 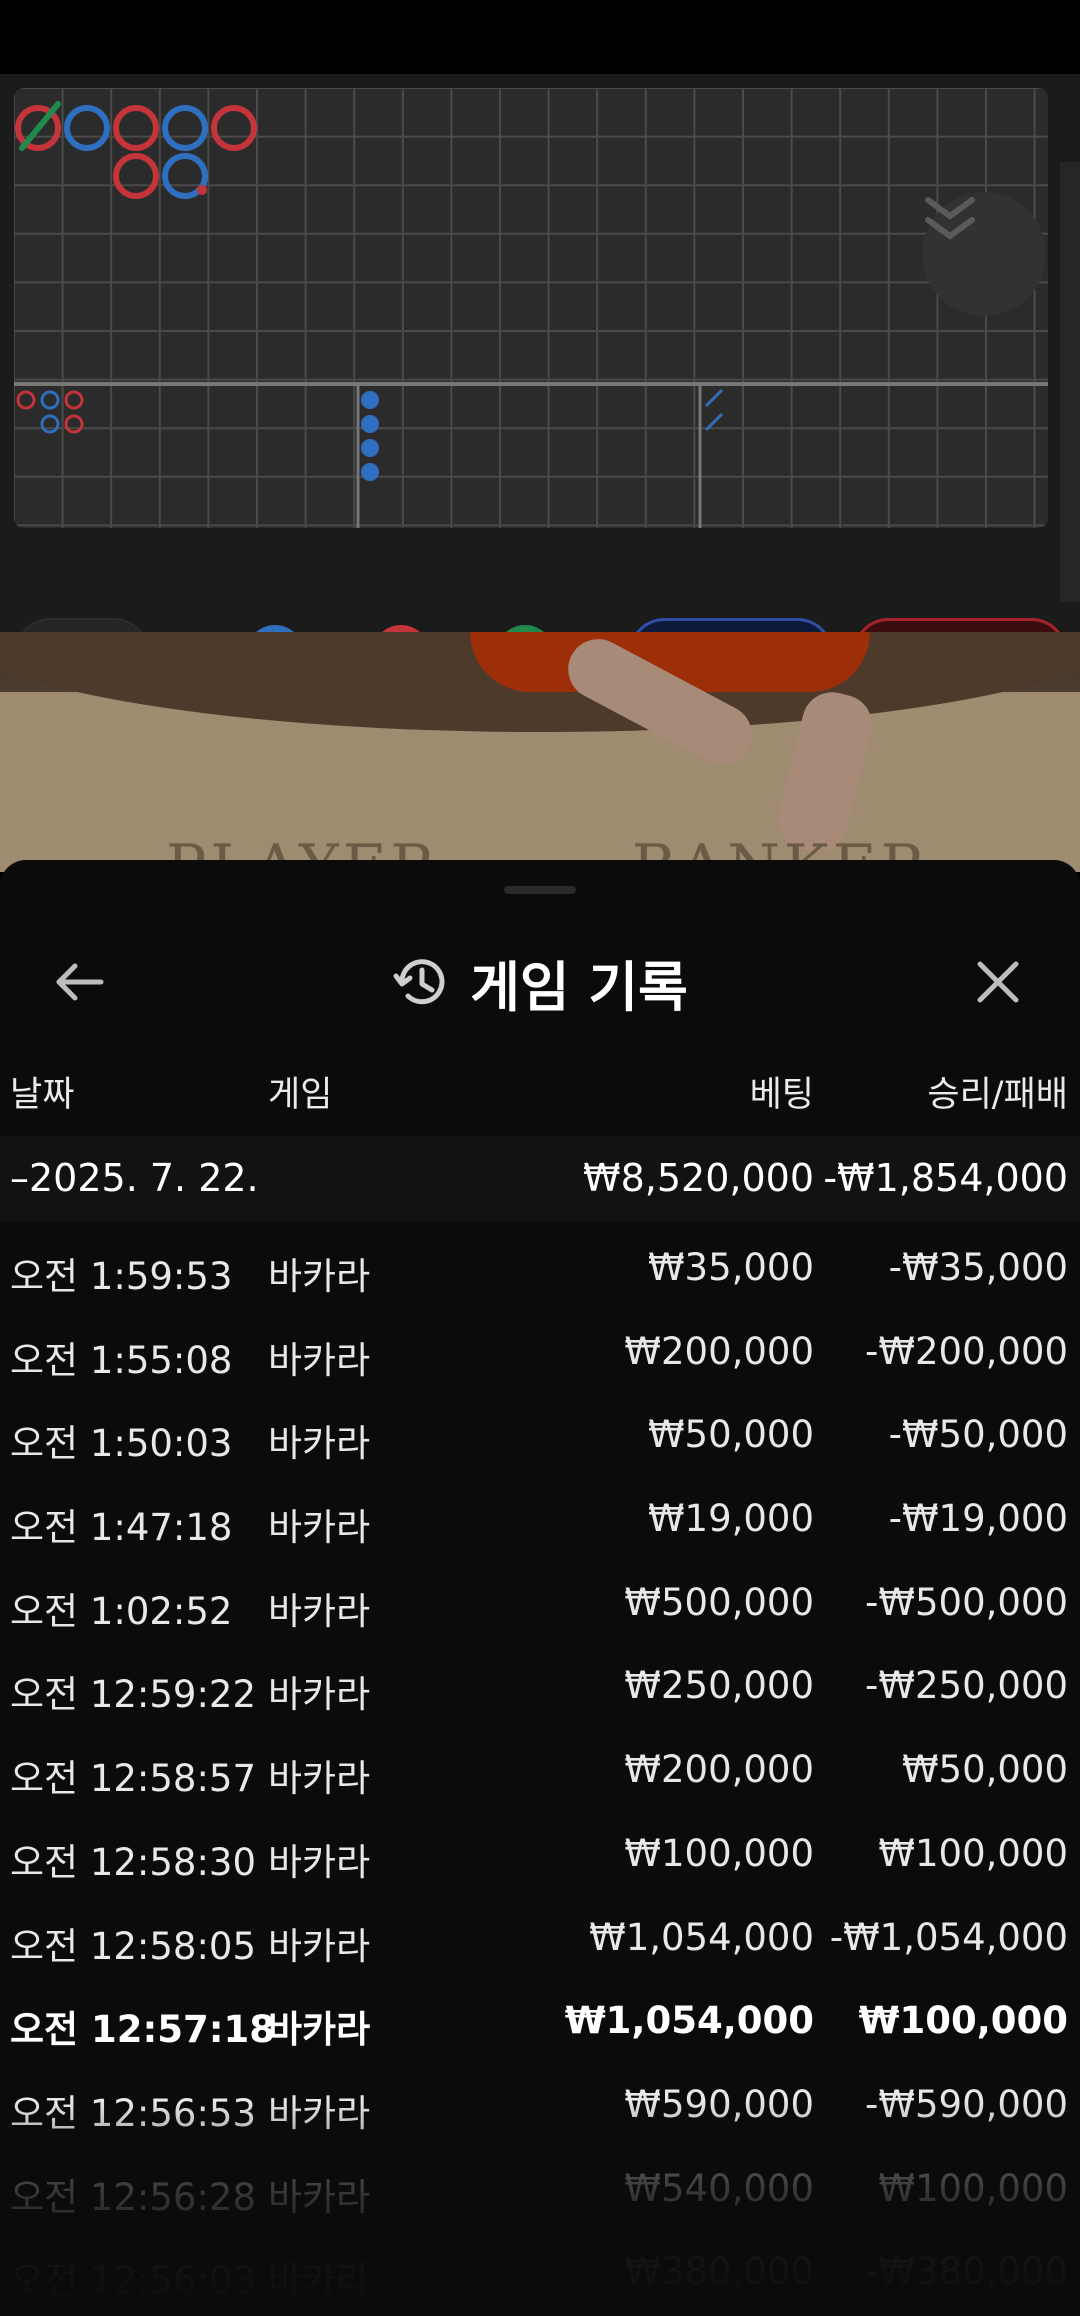 I want to click on next-roadmap-peek, so click(x=1070, y=382).